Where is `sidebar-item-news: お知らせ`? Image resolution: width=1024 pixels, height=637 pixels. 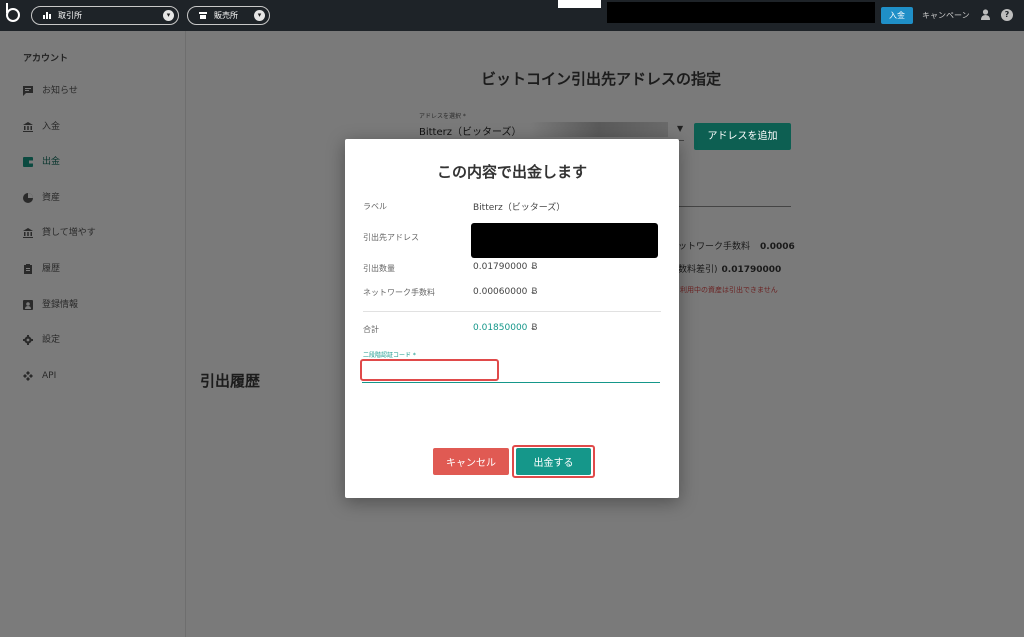
sidebar-item-news: お知らせ is located at coordinates (50, 91).